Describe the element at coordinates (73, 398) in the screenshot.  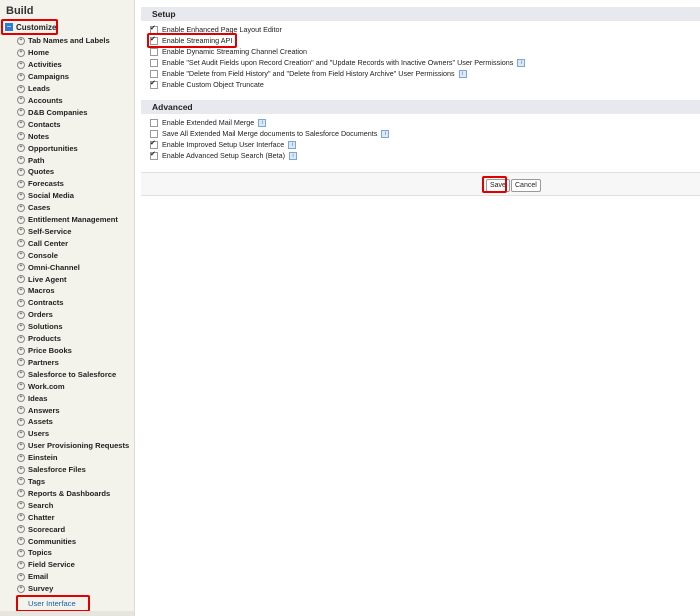
I see `sidebar-item: + Ideas` at that location.